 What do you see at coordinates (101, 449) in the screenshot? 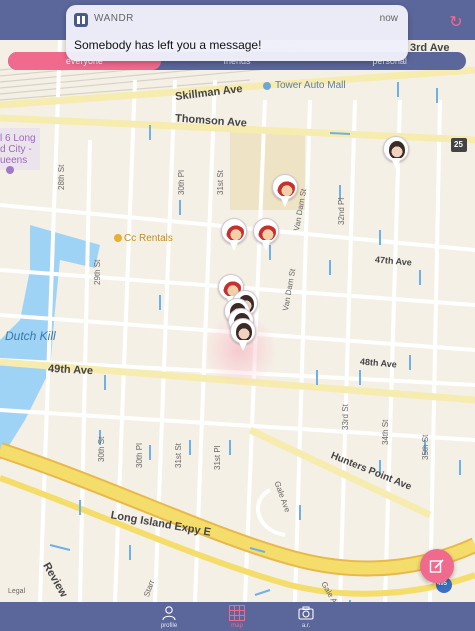
I see `label-30th-st: 30th St` at bounding box center [101, 449].